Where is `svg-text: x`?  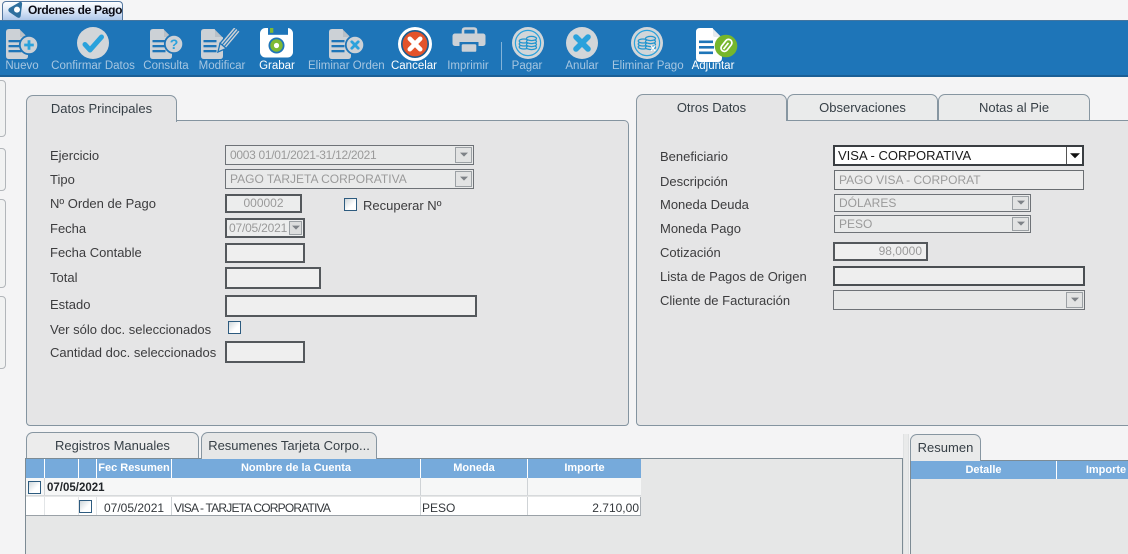
svg-text: x is located at coordinates (653, 48).